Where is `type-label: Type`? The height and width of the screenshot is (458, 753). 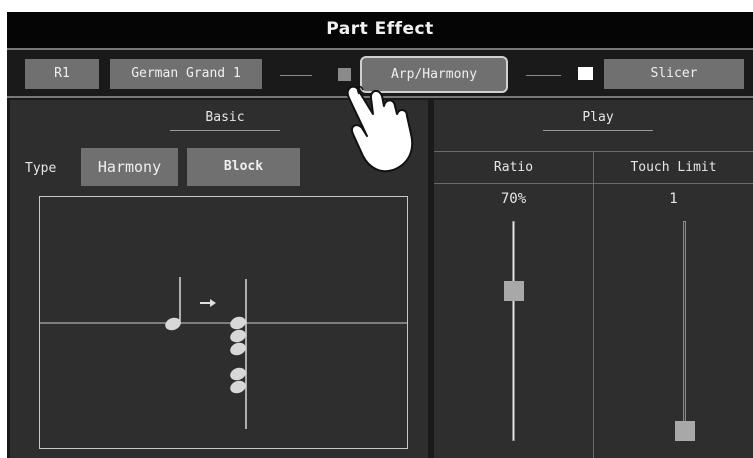
type-label: Type is located at coordinates (41, 168).